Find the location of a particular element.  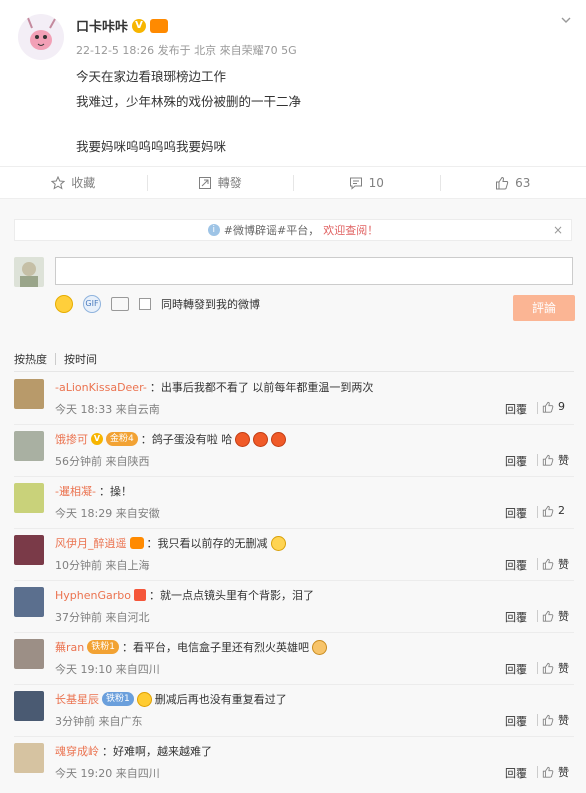

comment-text: 删减后再也没有重复看过了 is located at coordinates (220, 699).